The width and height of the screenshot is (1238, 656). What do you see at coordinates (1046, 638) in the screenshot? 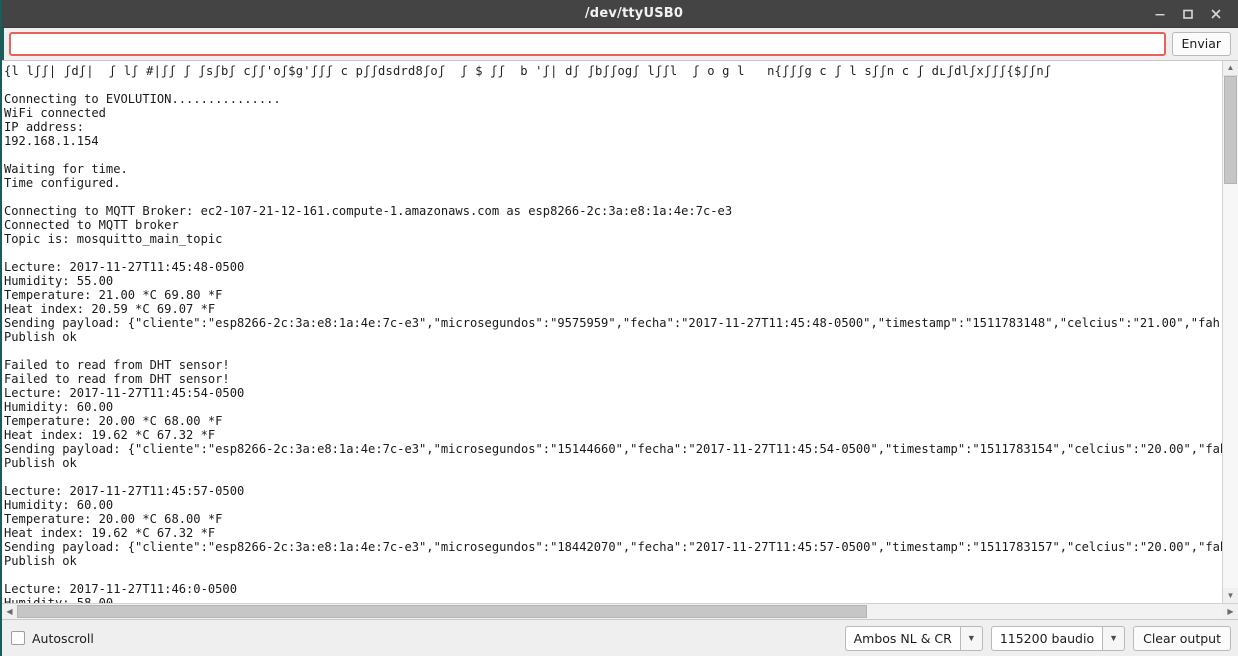
I see `baud-rate-value: 115200 baudio` at bounding box center [1046, 638].